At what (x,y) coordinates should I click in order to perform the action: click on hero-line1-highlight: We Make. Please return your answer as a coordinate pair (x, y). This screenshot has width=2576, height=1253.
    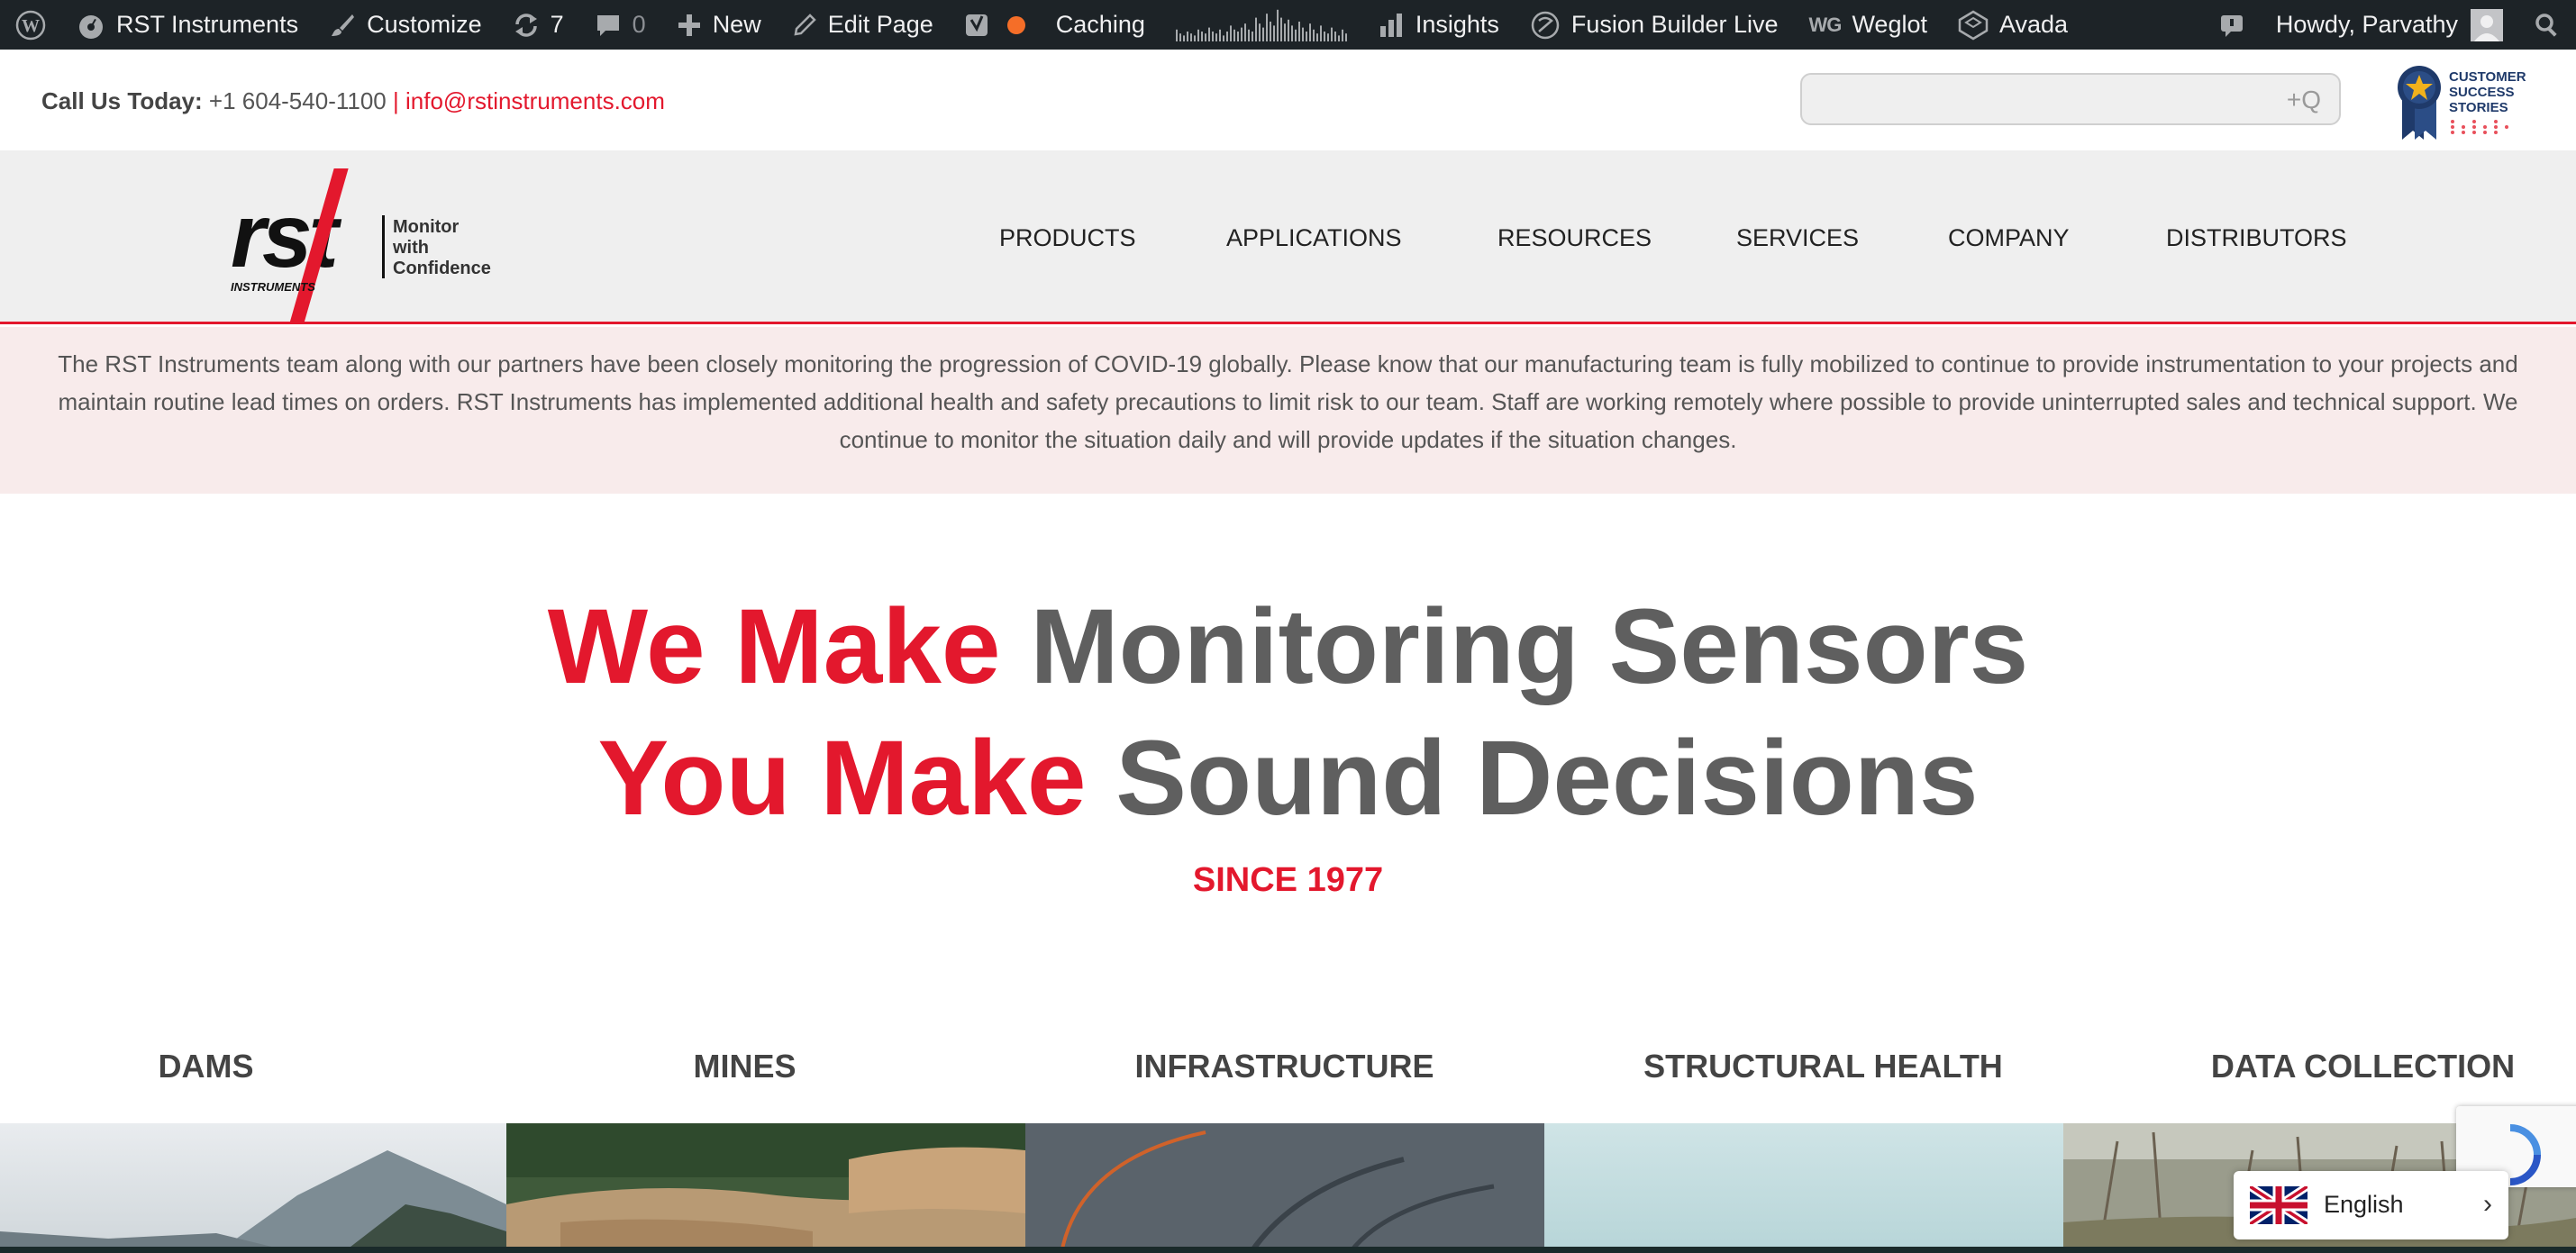
    Looking at the image, I should click on (774, 646).